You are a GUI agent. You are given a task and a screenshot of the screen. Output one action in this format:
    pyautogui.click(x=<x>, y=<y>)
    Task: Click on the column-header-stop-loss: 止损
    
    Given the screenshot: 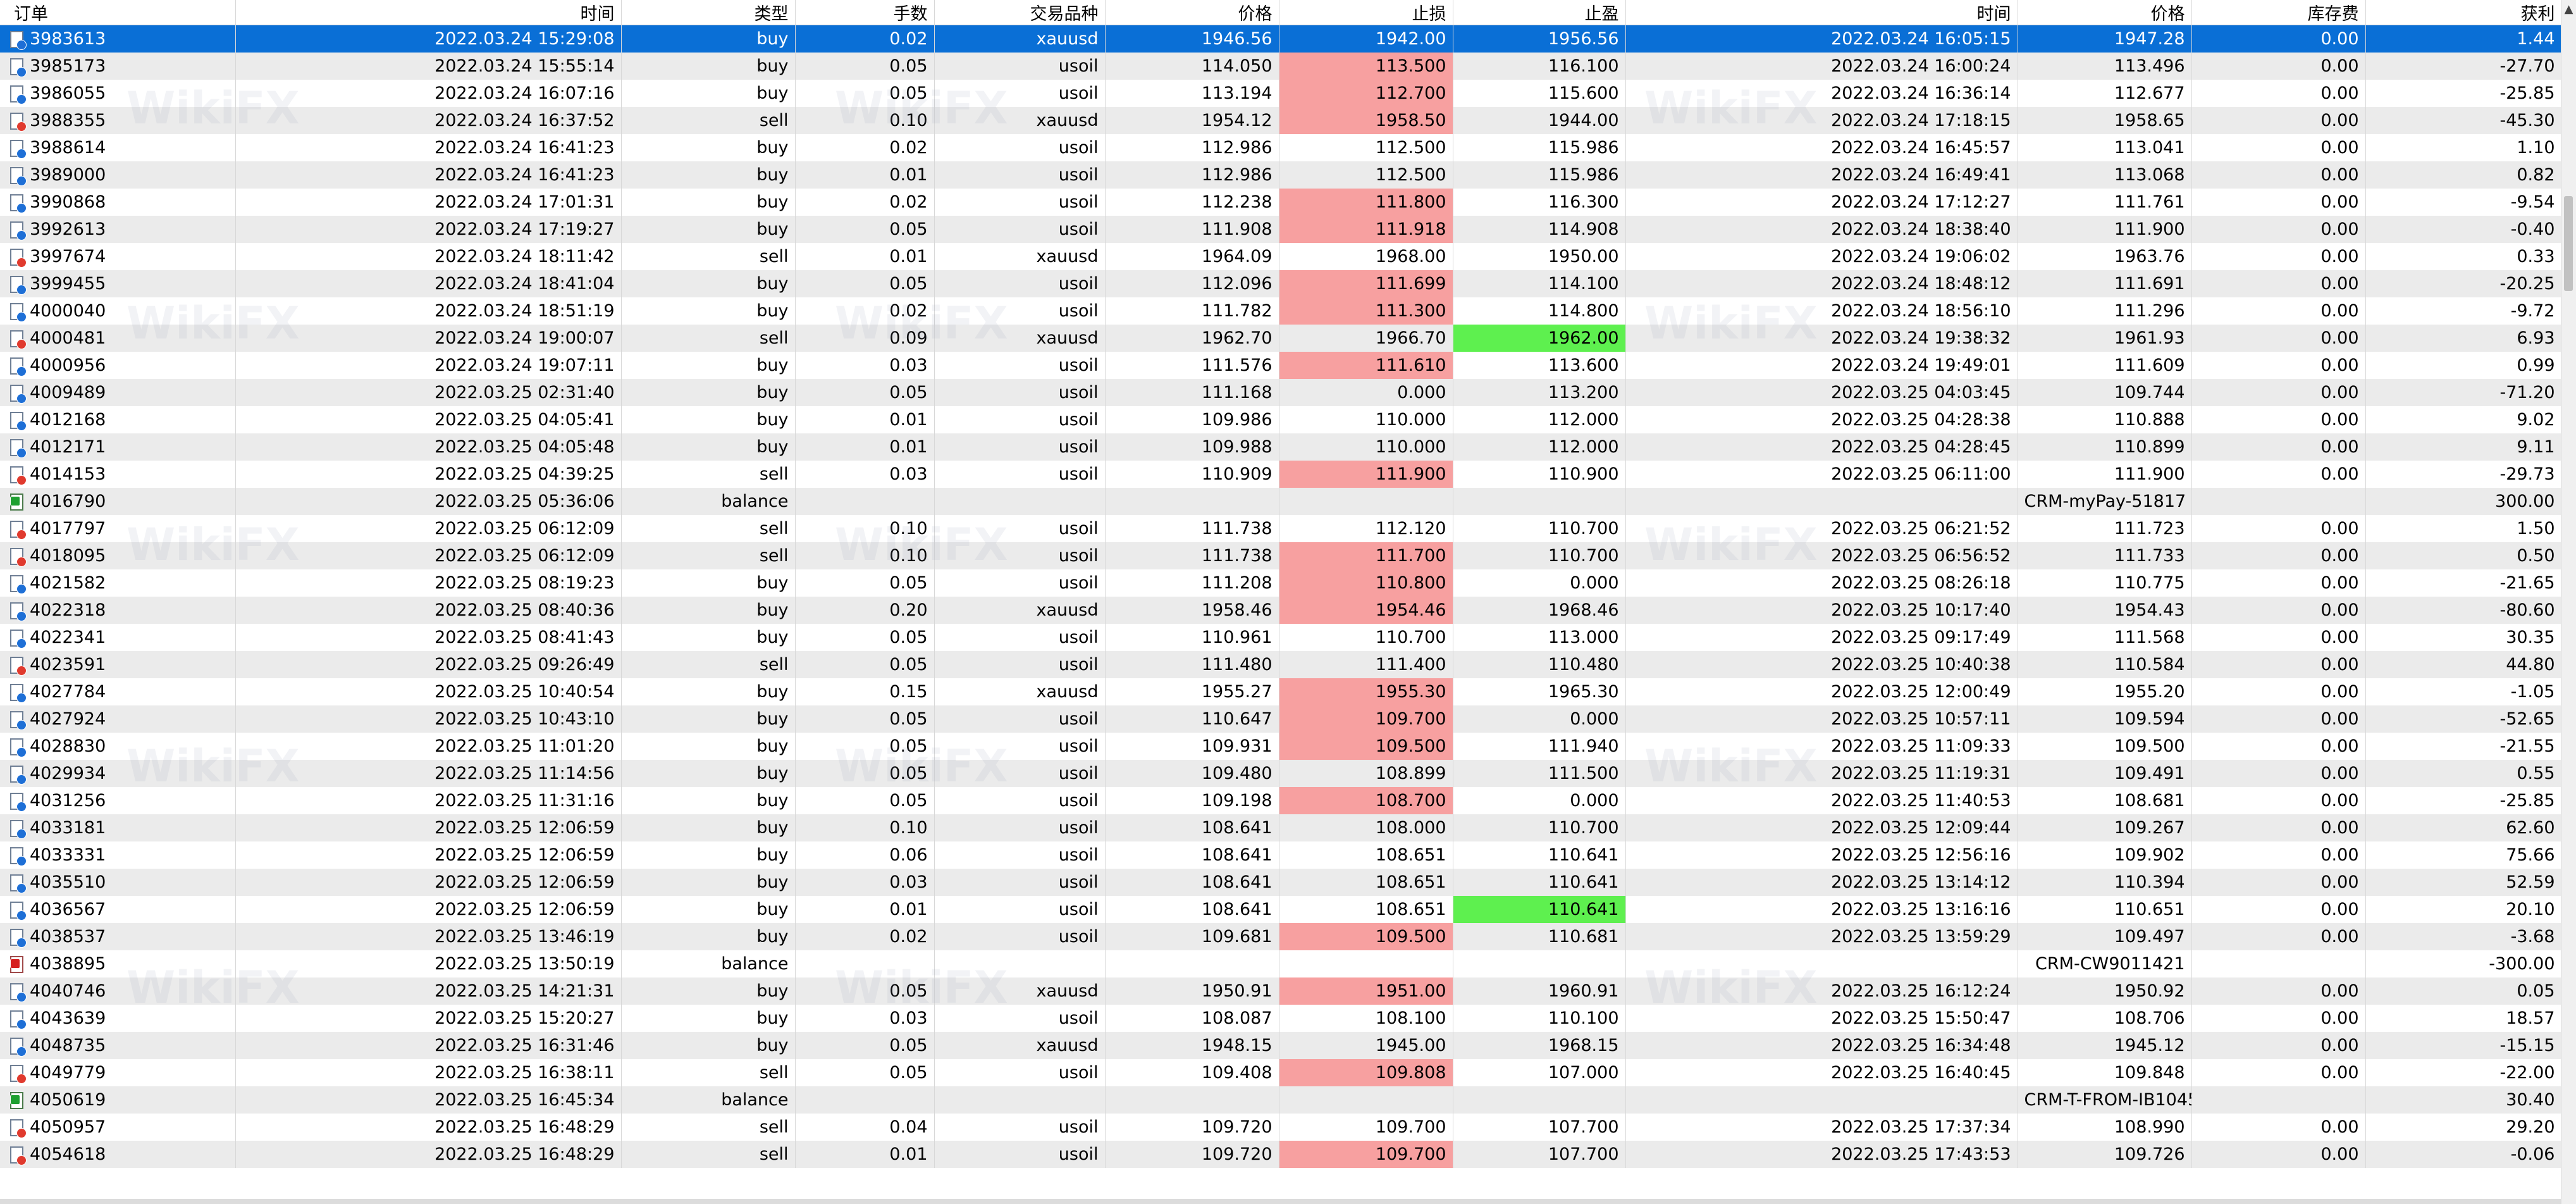 What is the action you would take?
    pyautogui.click(x=1366, y=12)
    